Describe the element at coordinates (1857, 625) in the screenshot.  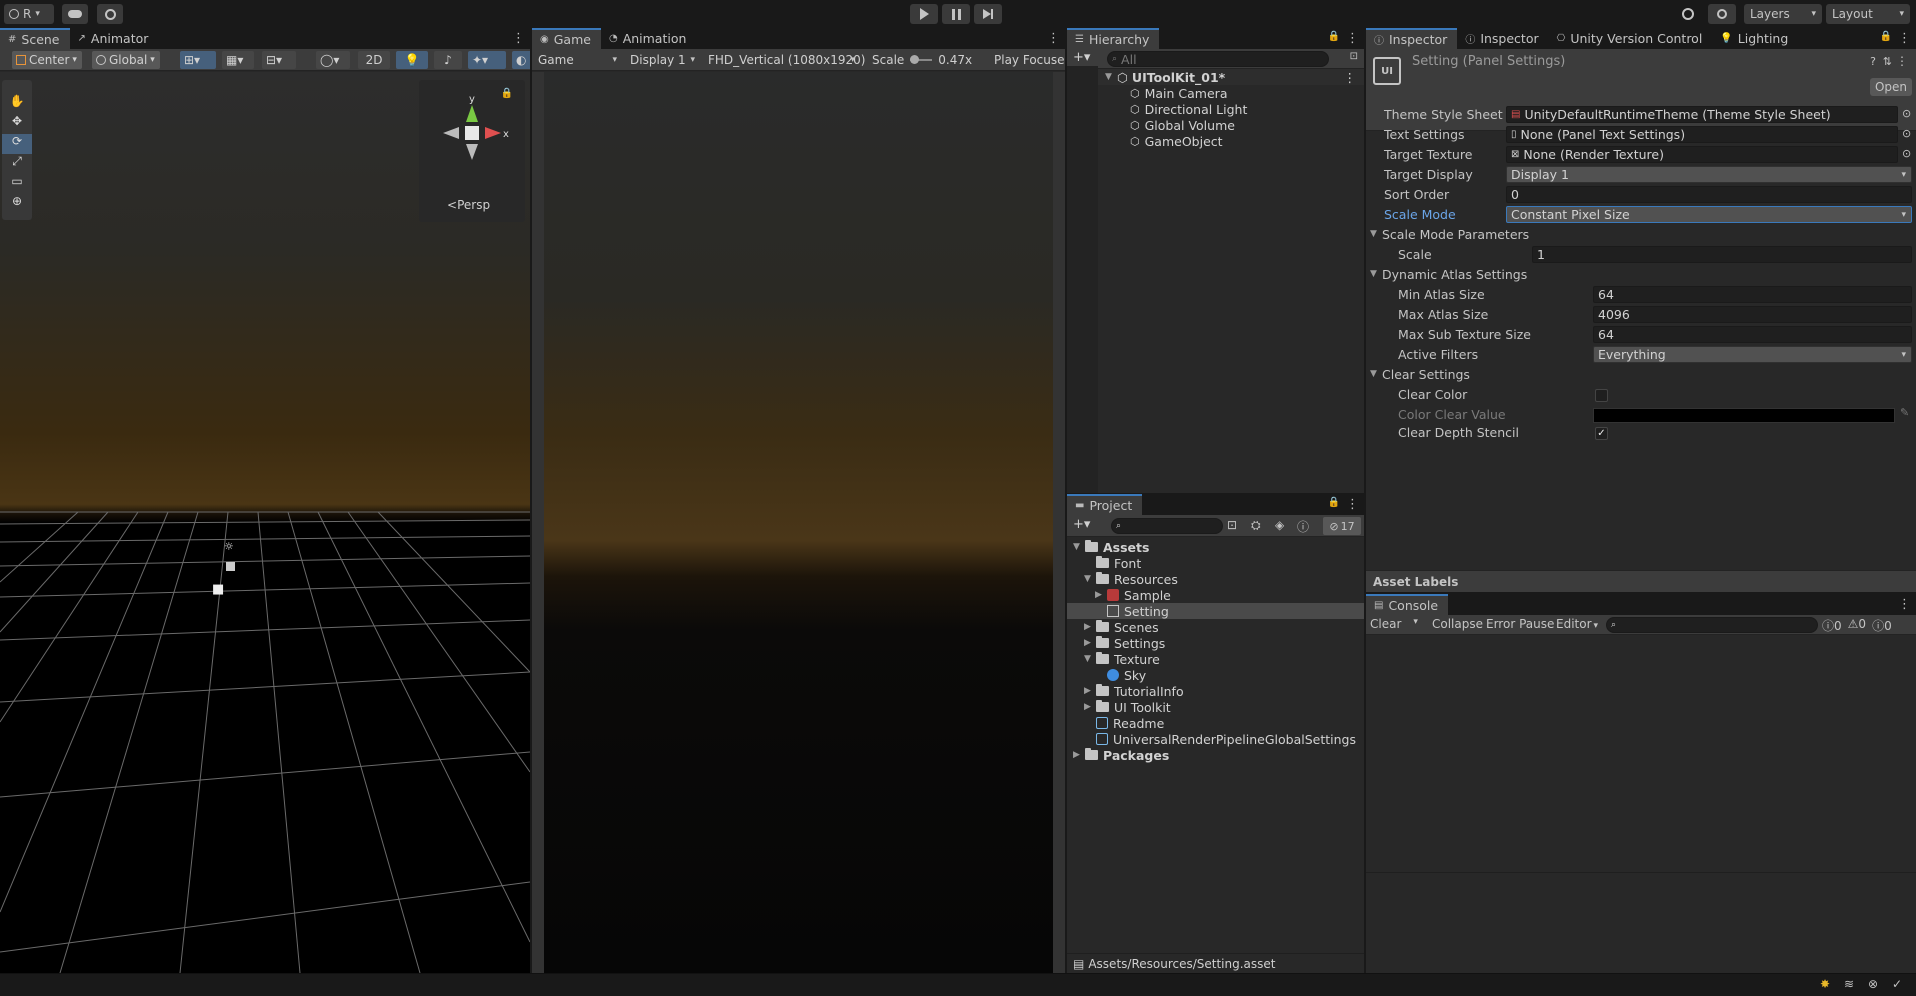
I see `warn-count-toggle: ⚠0` at that location.